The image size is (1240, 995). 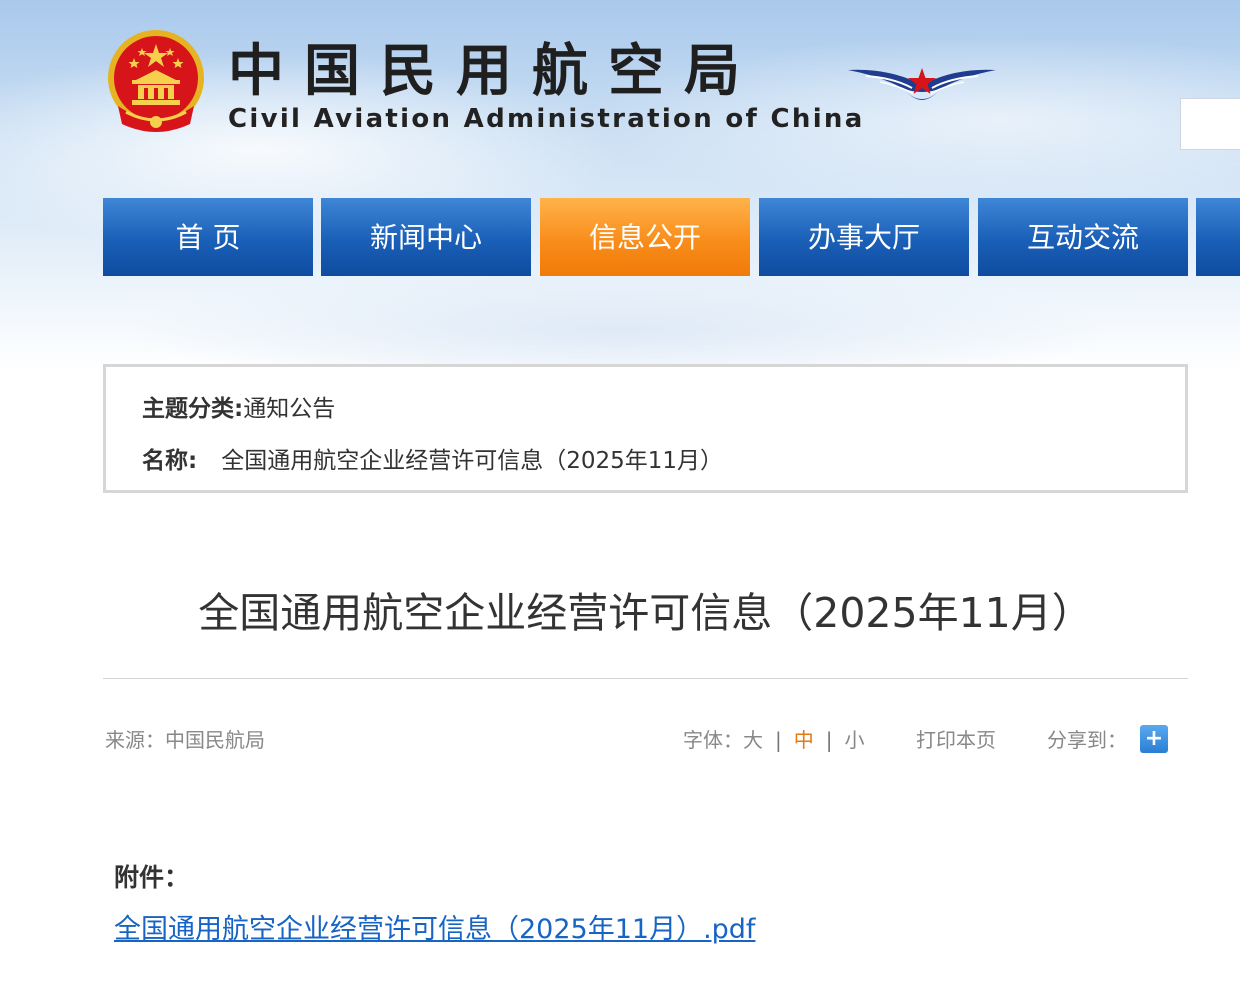 I want to click on font-size-large: 大, so click(x=753, y=740).